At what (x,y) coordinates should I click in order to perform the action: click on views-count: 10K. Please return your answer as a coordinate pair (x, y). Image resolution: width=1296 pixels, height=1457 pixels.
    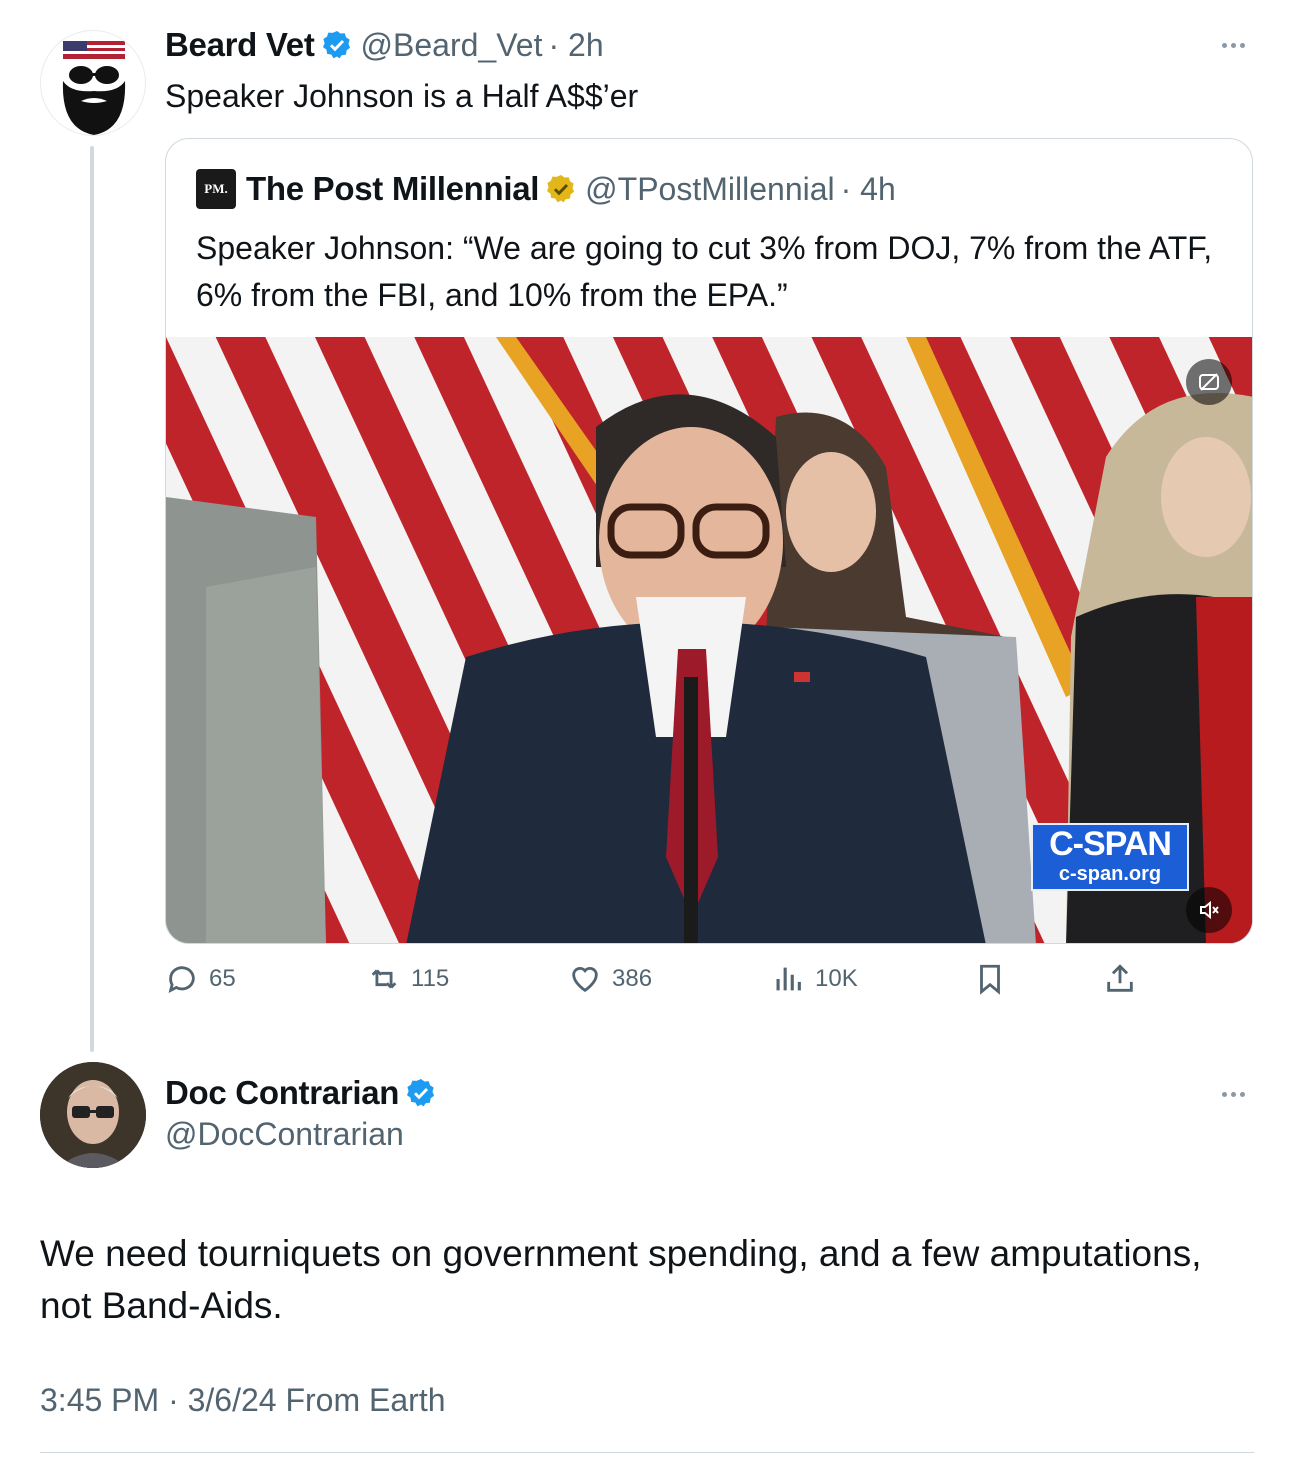
    Looking at the image, I should click on (836, 978).